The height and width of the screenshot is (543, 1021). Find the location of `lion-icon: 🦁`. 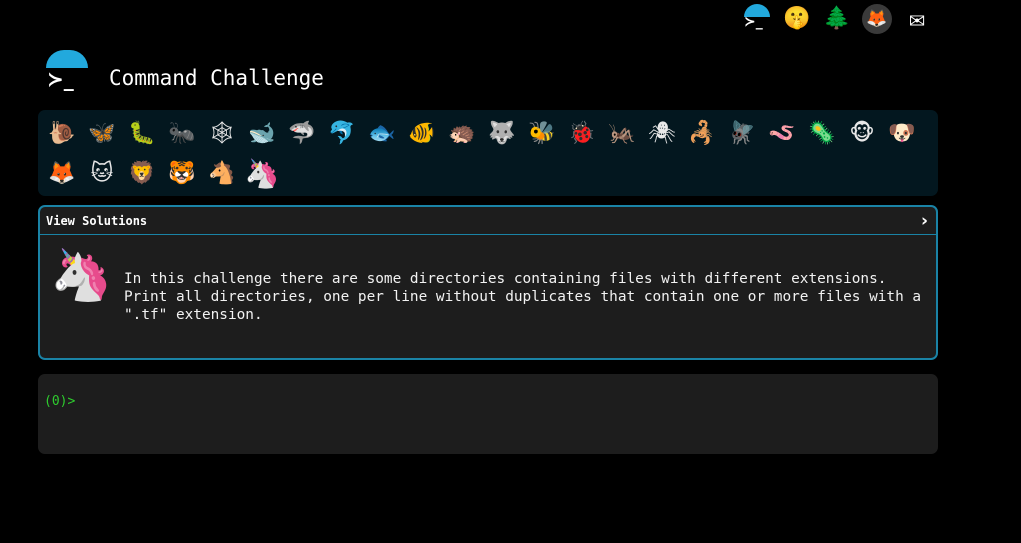

lion-icon: 🦁 is located at coordinates (142, 174).